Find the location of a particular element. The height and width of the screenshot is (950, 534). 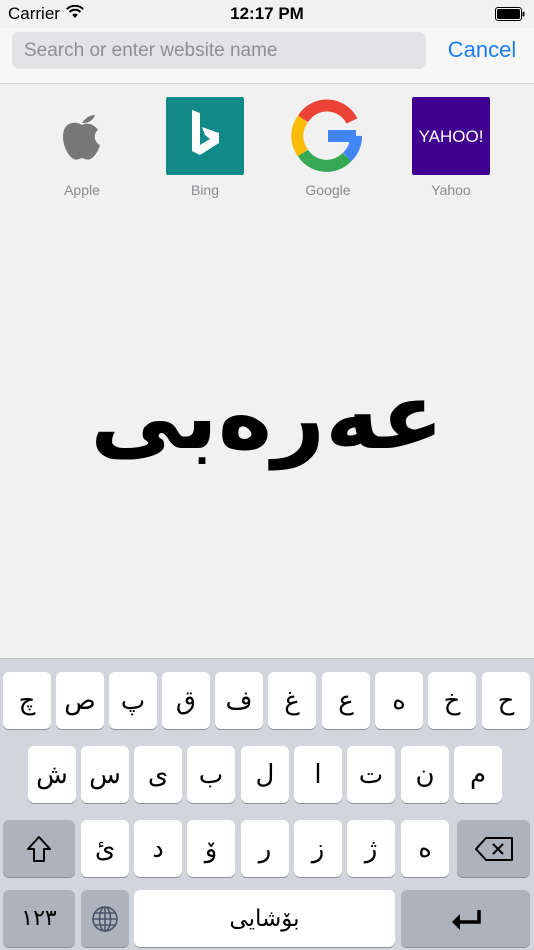

key: ن is located at coordinates (425, 774).